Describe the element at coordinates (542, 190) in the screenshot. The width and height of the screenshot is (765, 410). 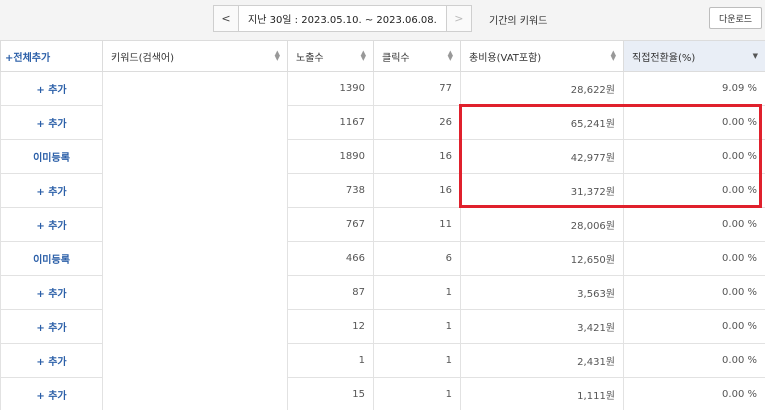
I see `cost-cell: 31,372원` at that location.